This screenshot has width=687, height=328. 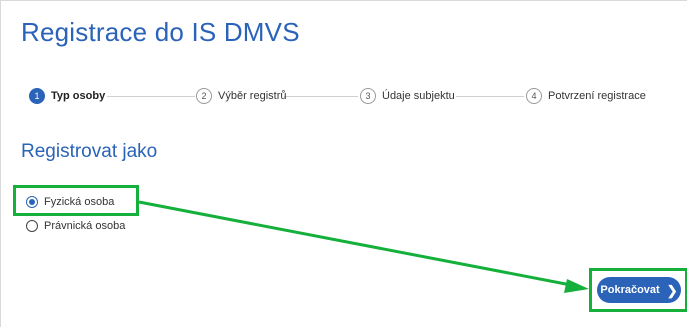 What do you see at coordinates (672, 290) in the screenshot?
I see `chevron-right-icon: ❯` at bounding box center [672, 290].